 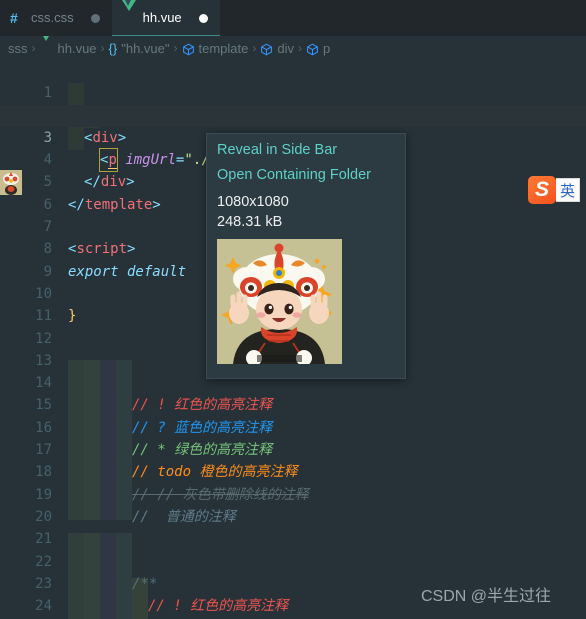 What do you see at coordinates (306, 175) in the screenshot?
I see `open-containing-folder-link: Open Containing Folder` at bounding box center [306, 175].